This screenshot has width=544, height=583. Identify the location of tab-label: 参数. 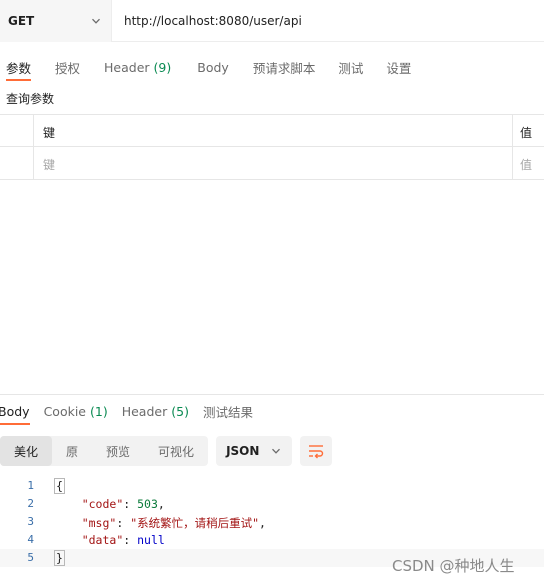
(19, 68).